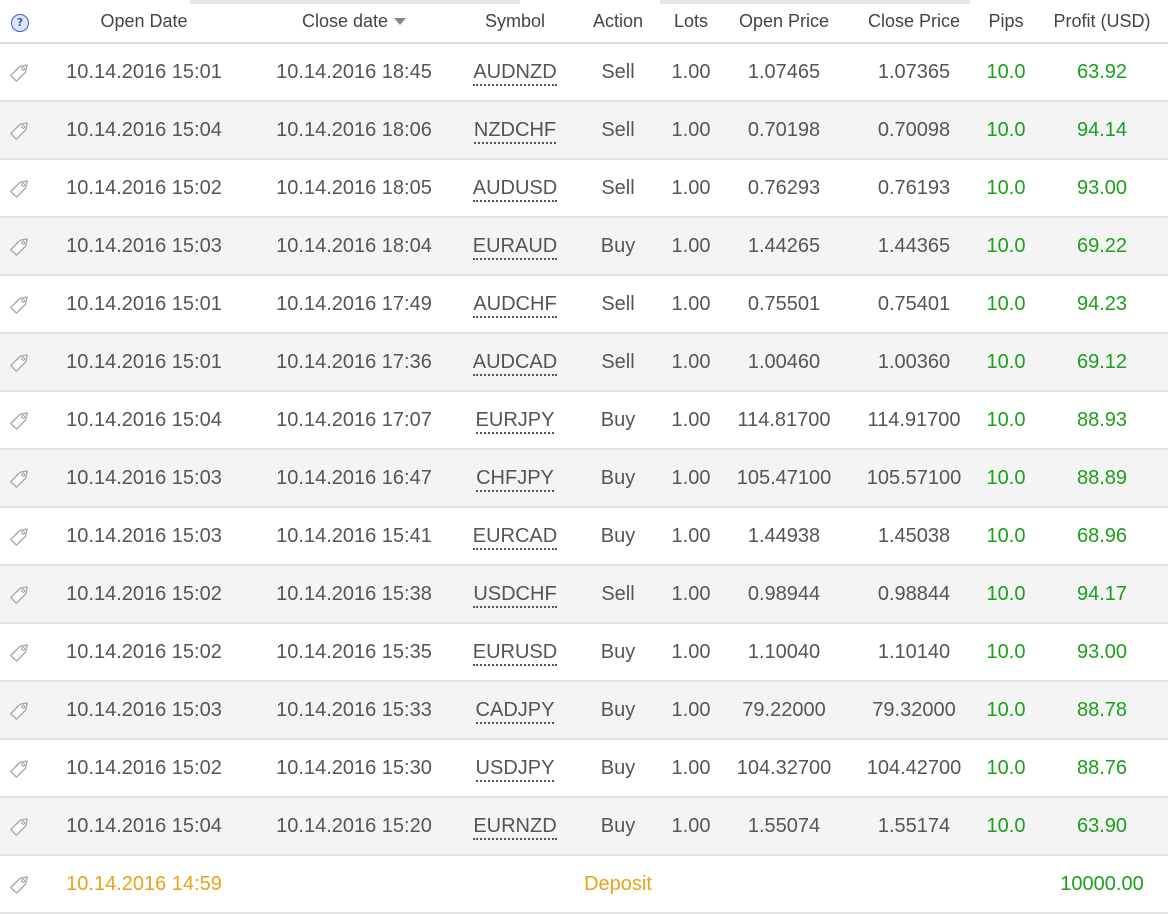  I want to click on symbol-cell: AUDNZD, so click(515, 72).